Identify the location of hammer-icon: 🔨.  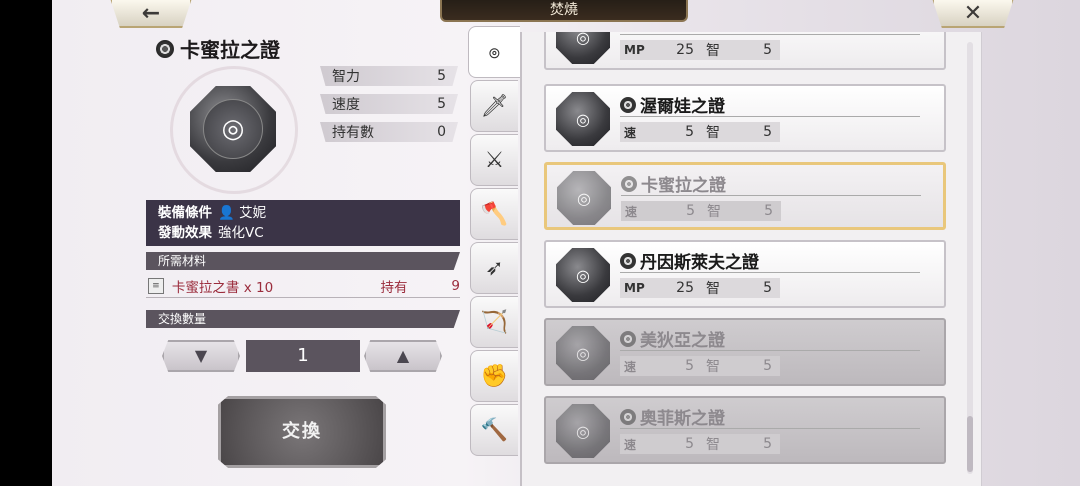
(494, 430).